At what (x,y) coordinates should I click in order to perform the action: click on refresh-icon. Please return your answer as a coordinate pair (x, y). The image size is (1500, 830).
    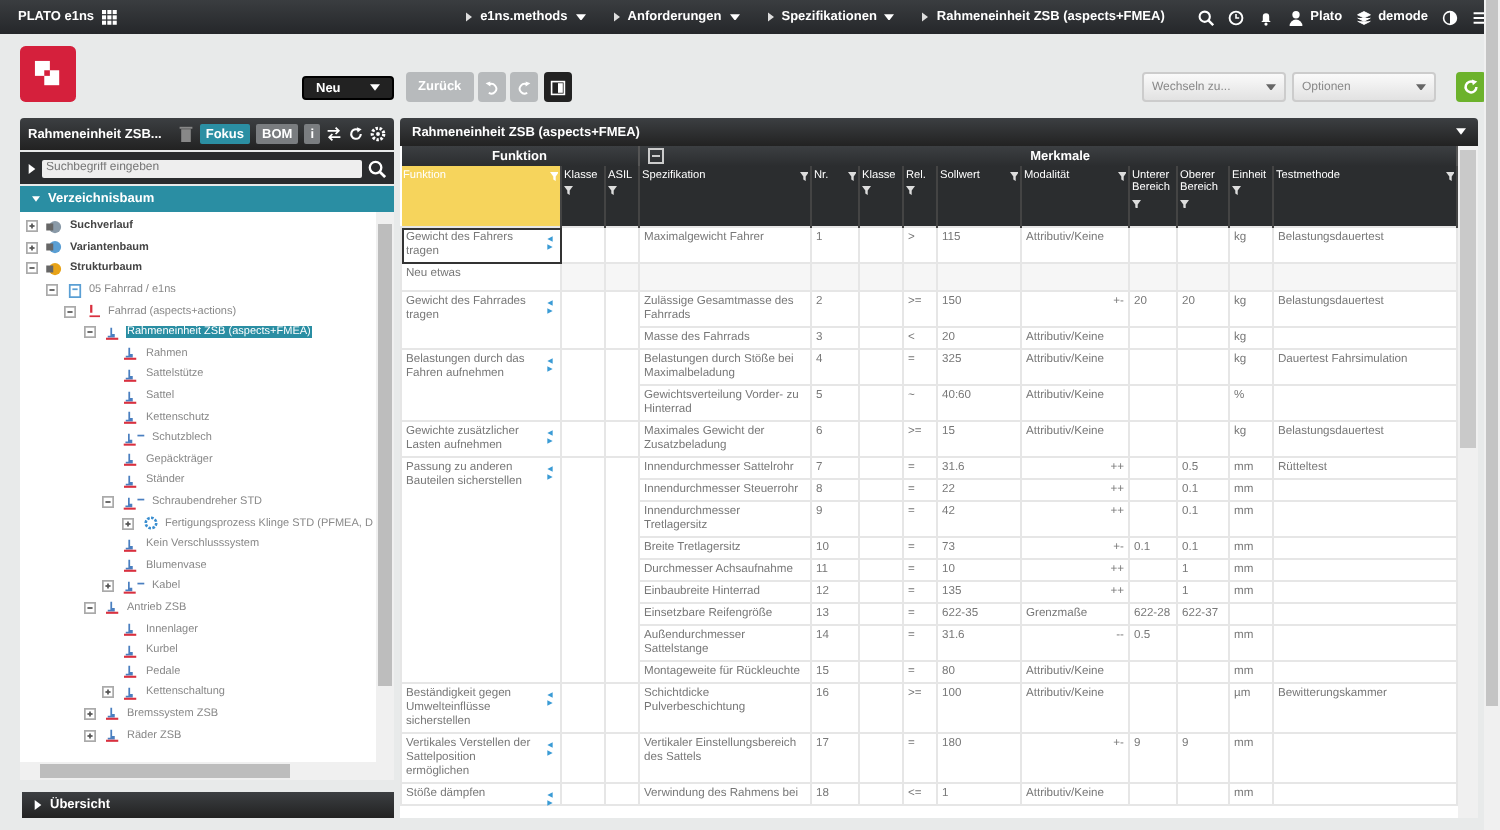
    Looking at the image, I should click on (356, 134).